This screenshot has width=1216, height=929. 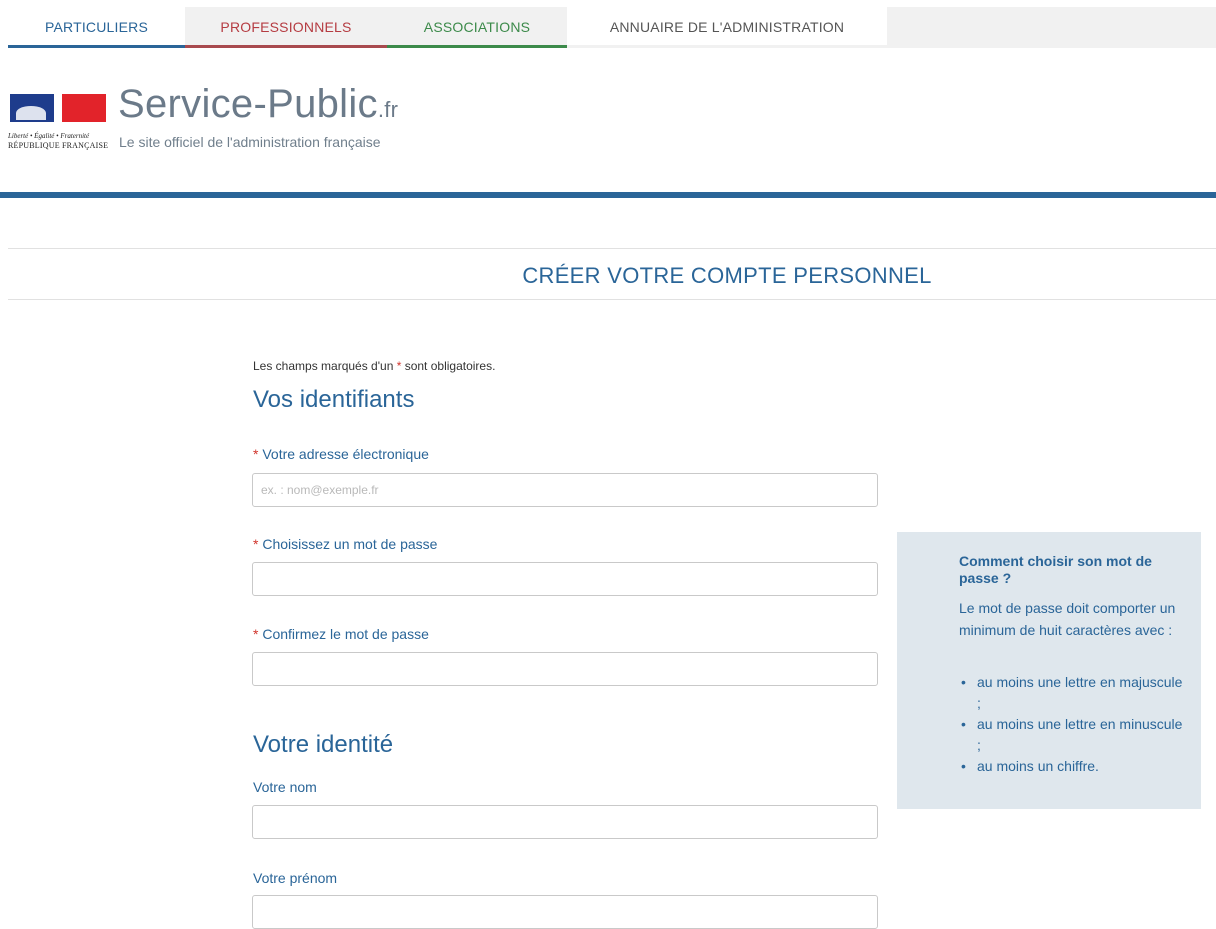 What do you see at coordinates (727, 27) in the screenshot?
I see `tab-annuaire: ANNUAIRE DE L'ADMINISTRATION` at bounding box center [727, 27].